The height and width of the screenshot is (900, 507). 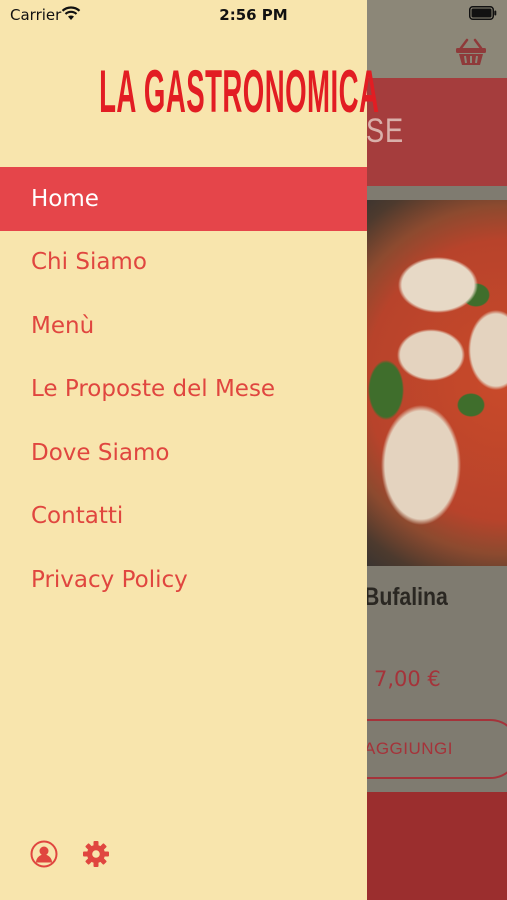 I want to click on clock: 2:56 PM, so click(x=253, y=15).